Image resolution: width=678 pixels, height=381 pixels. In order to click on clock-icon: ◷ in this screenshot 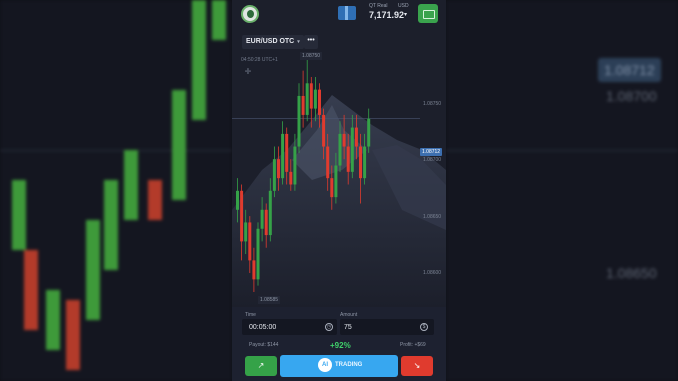, I will do `click(329, 327)`.